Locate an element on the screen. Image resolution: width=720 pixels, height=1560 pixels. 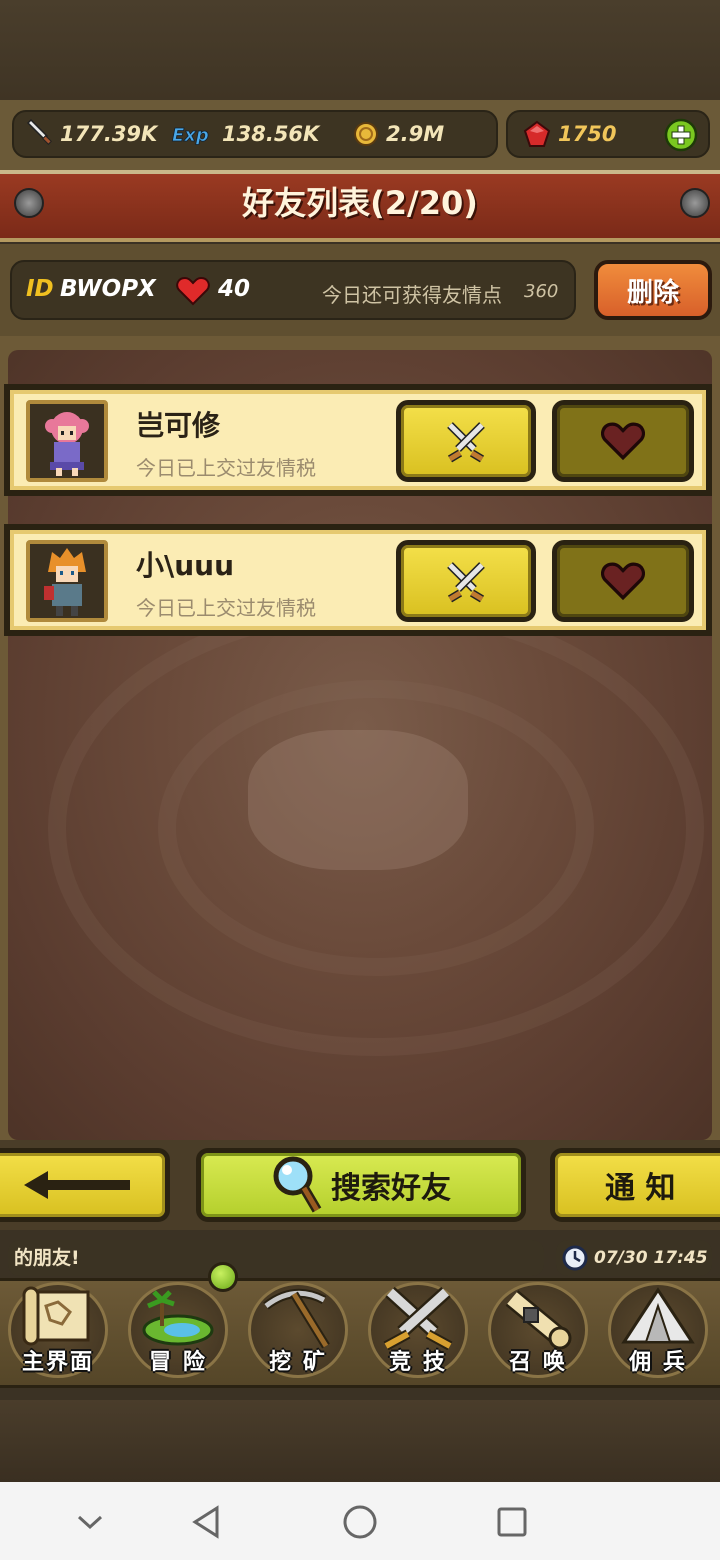
nav-adventure: 冒 险 is located at coordinates (178, 1332).